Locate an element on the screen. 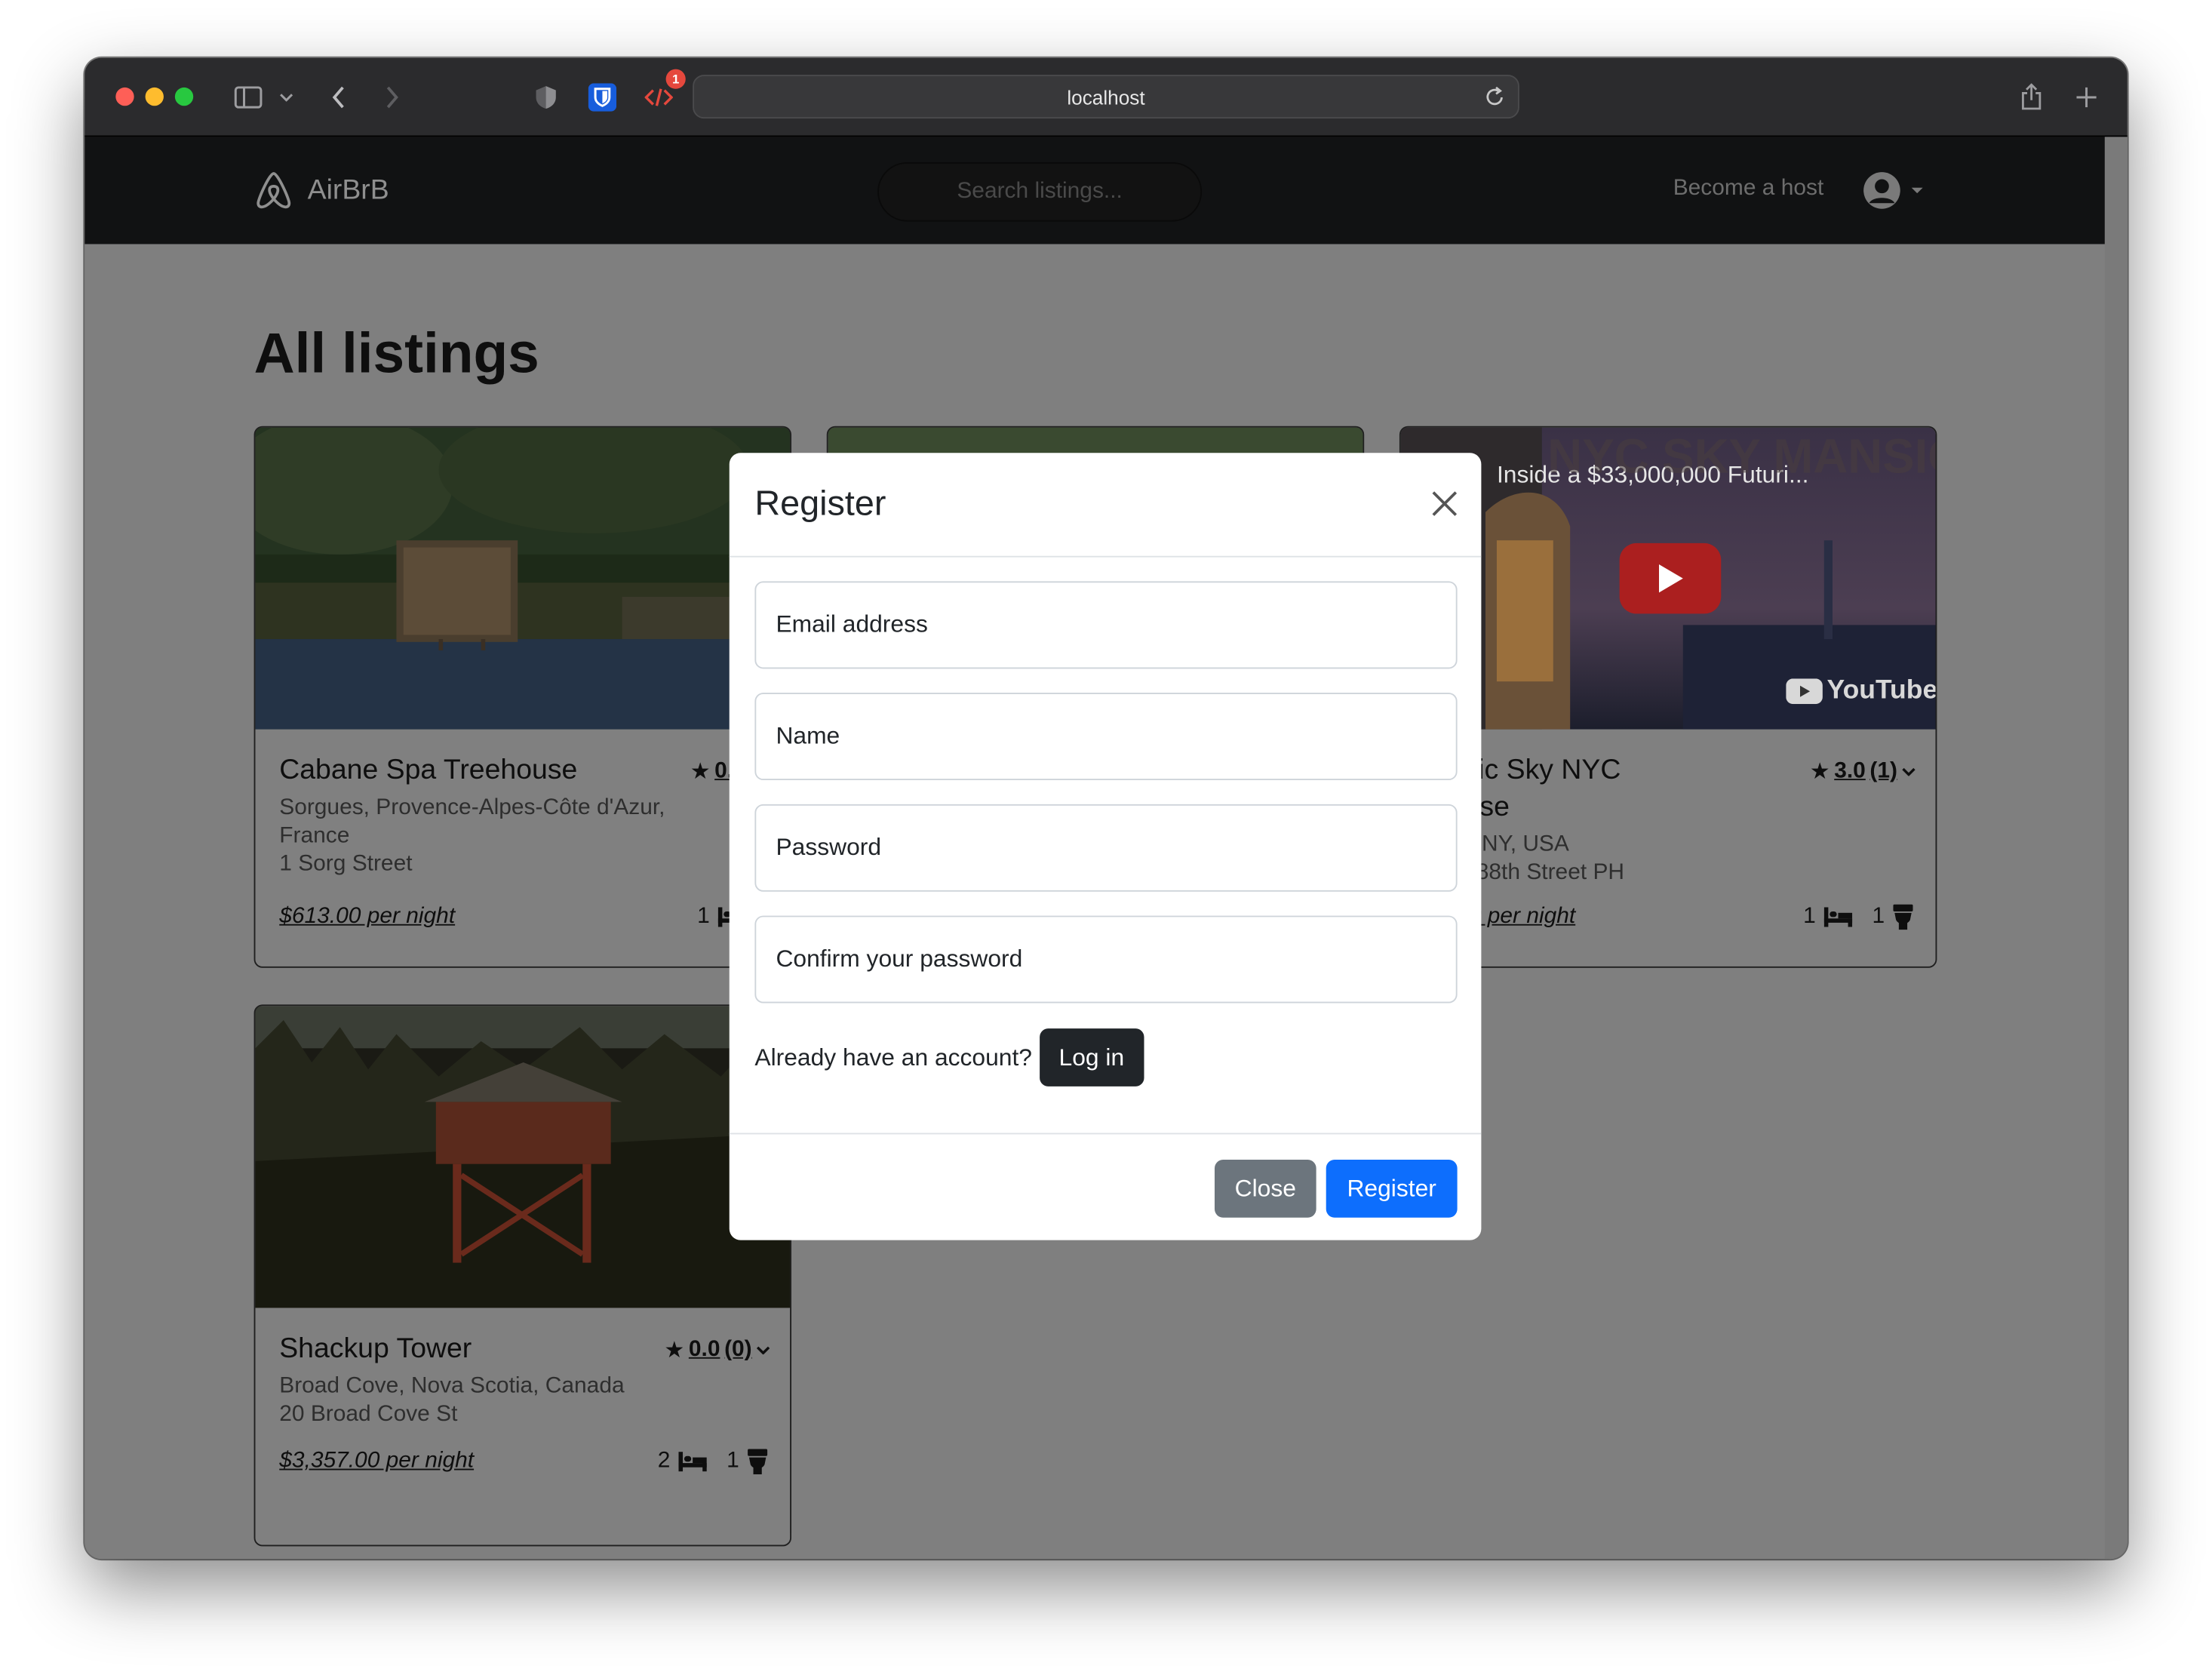 The image size is (2212, 1672). review-count: (1) is located at coordinates (1883, 771).